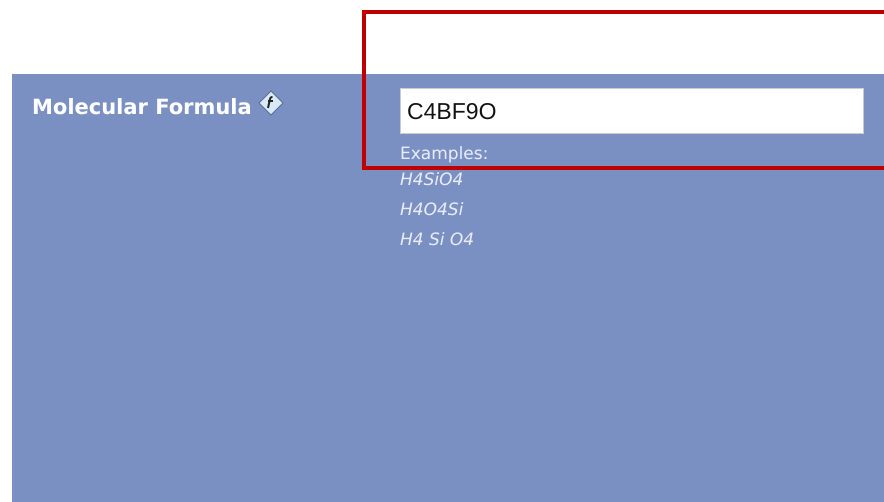  I want to click on info-icon, so click(271, 103).